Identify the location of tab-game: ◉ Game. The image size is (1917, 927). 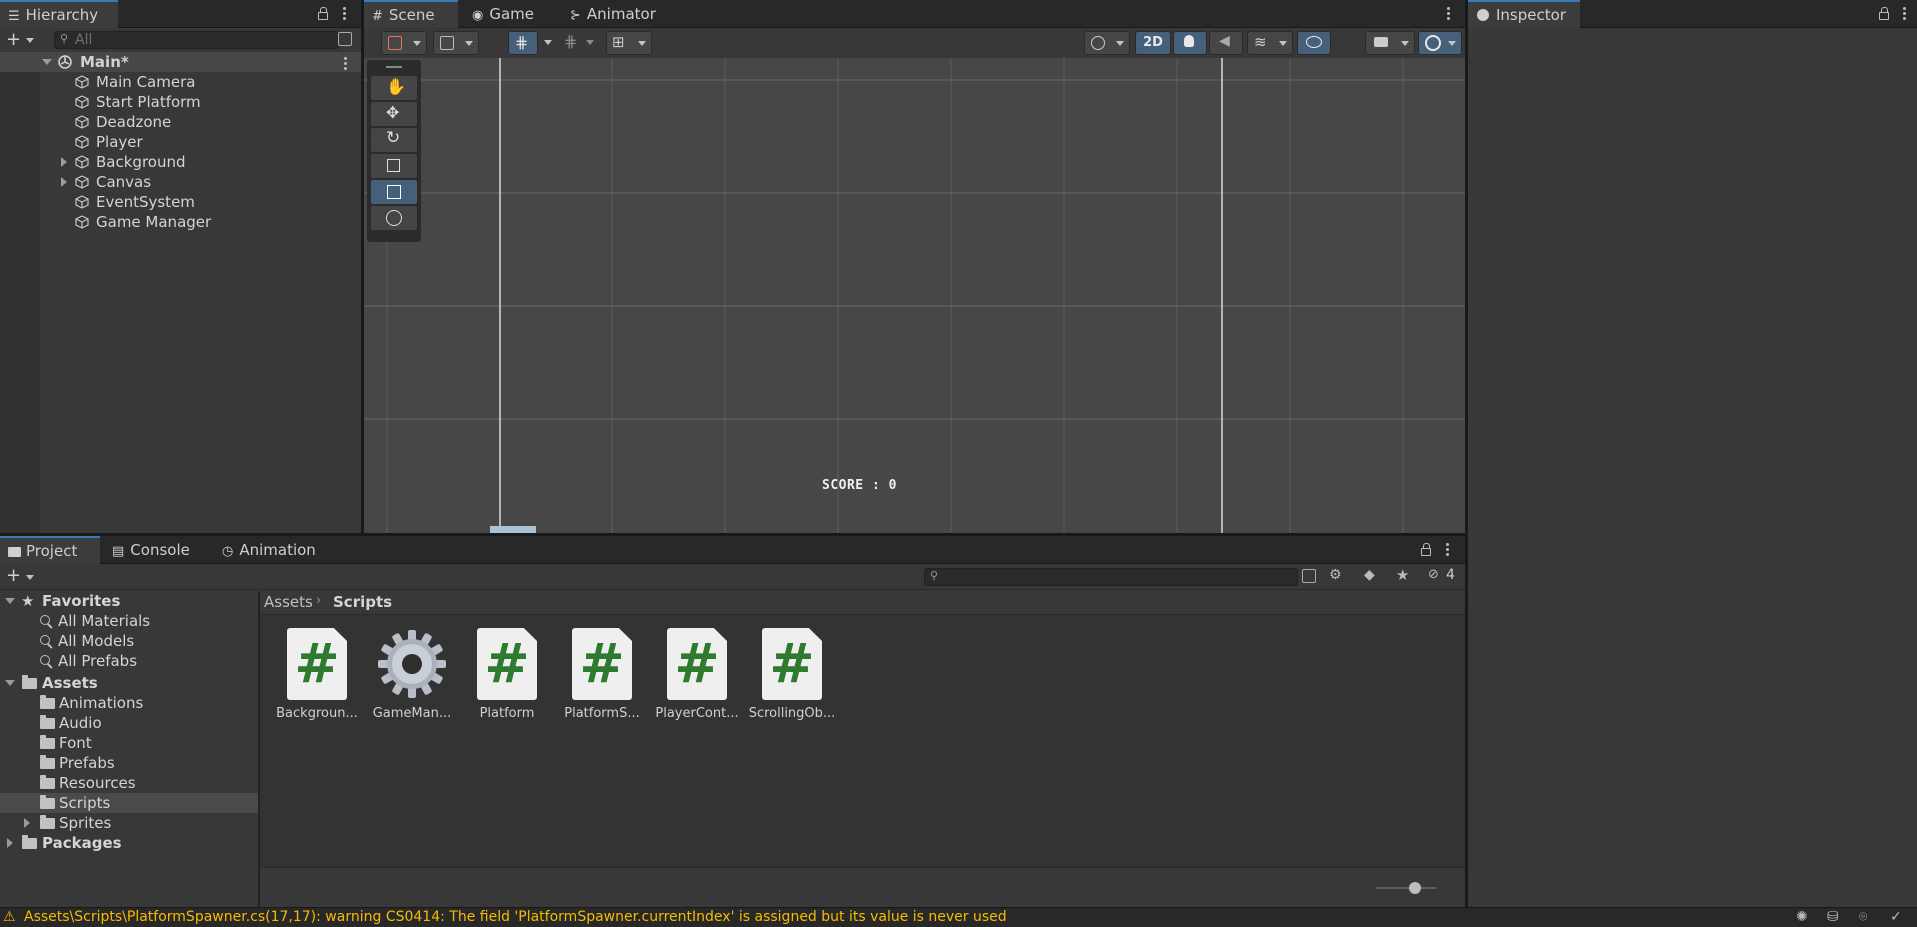
(504, 14).